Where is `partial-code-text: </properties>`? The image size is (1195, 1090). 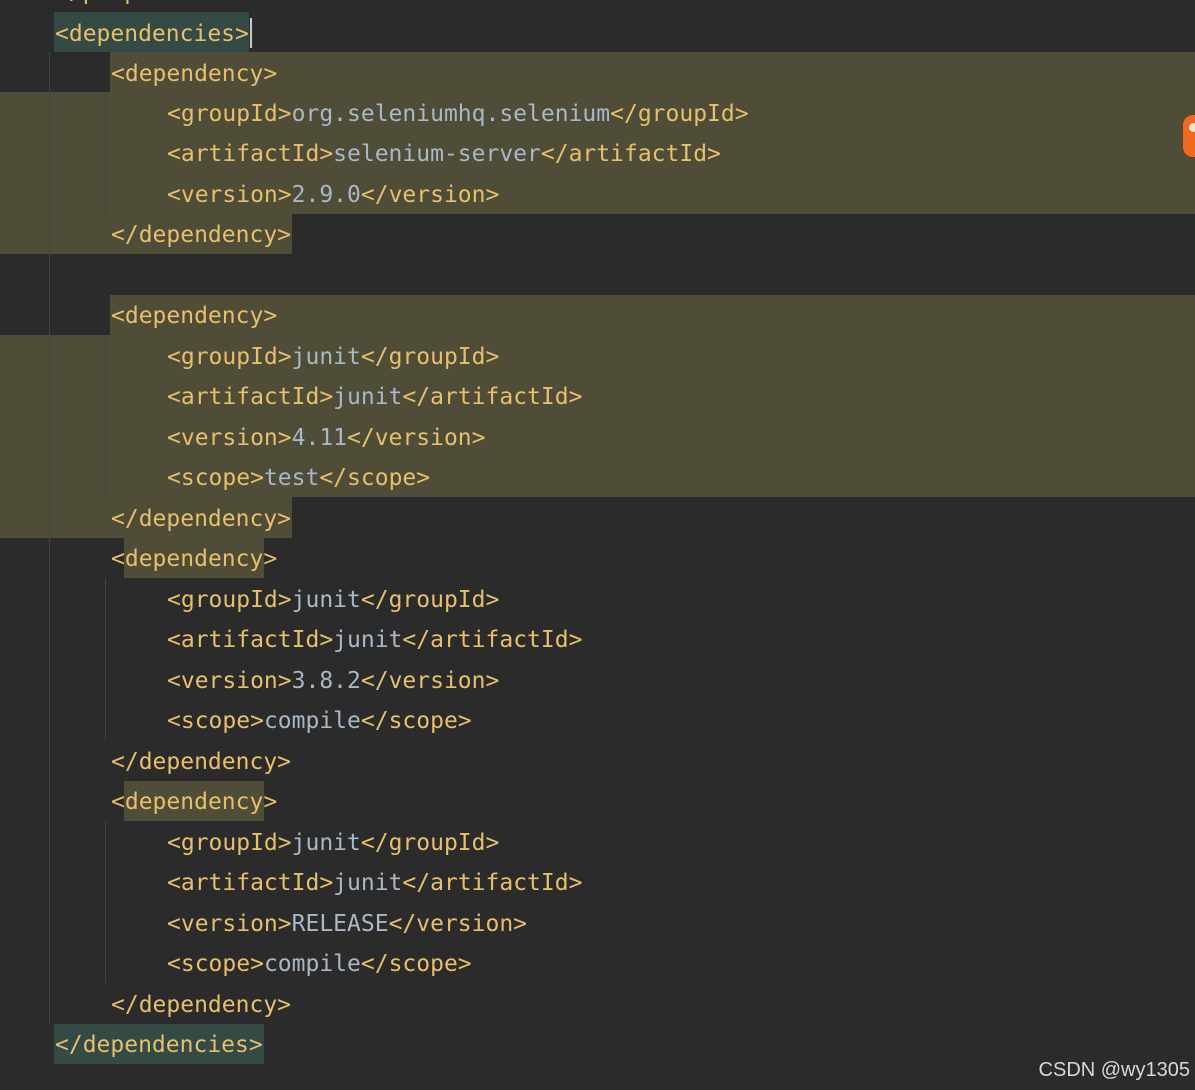
partial-code-text: </properties> is located at coordinates (145, 6).